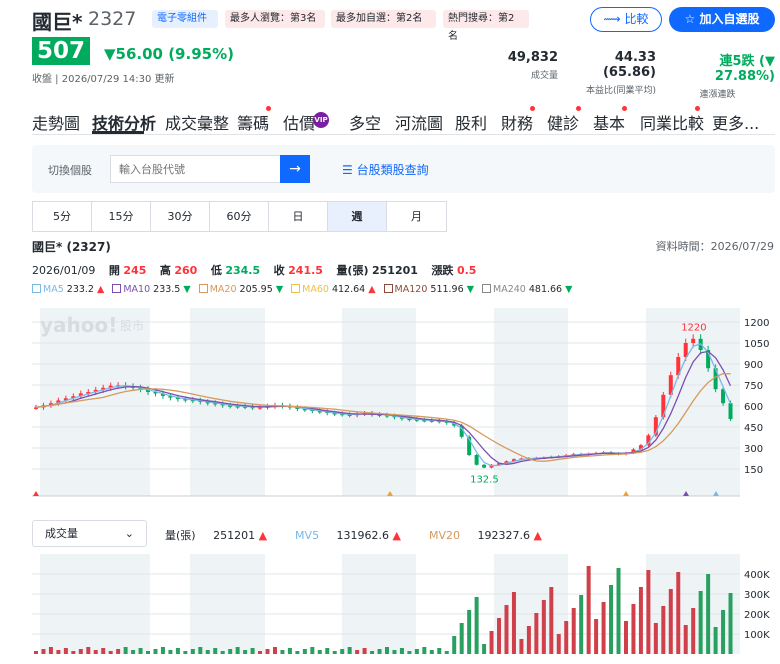  I want to click on tab-7: 股利, so click(471, 122).